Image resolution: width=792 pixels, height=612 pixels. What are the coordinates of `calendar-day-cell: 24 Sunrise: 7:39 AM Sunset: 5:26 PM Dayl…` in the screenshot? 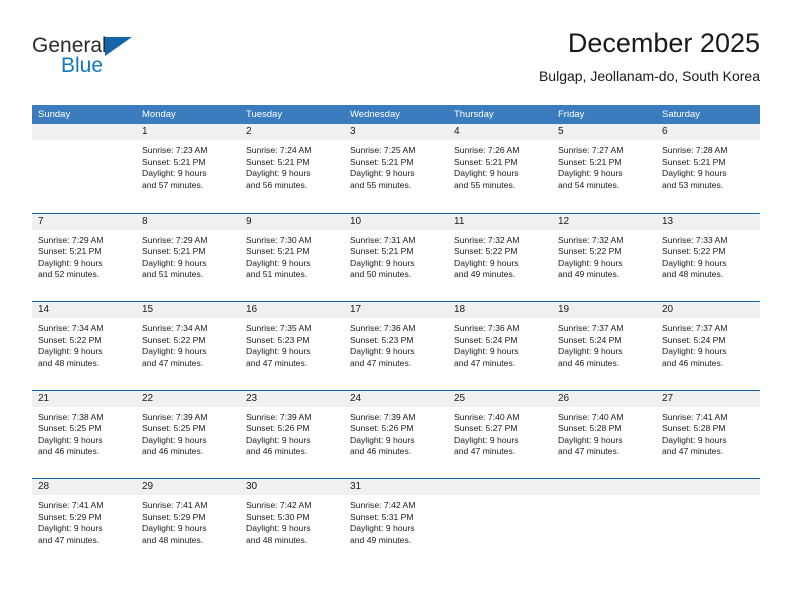 It's located at (396, 434).